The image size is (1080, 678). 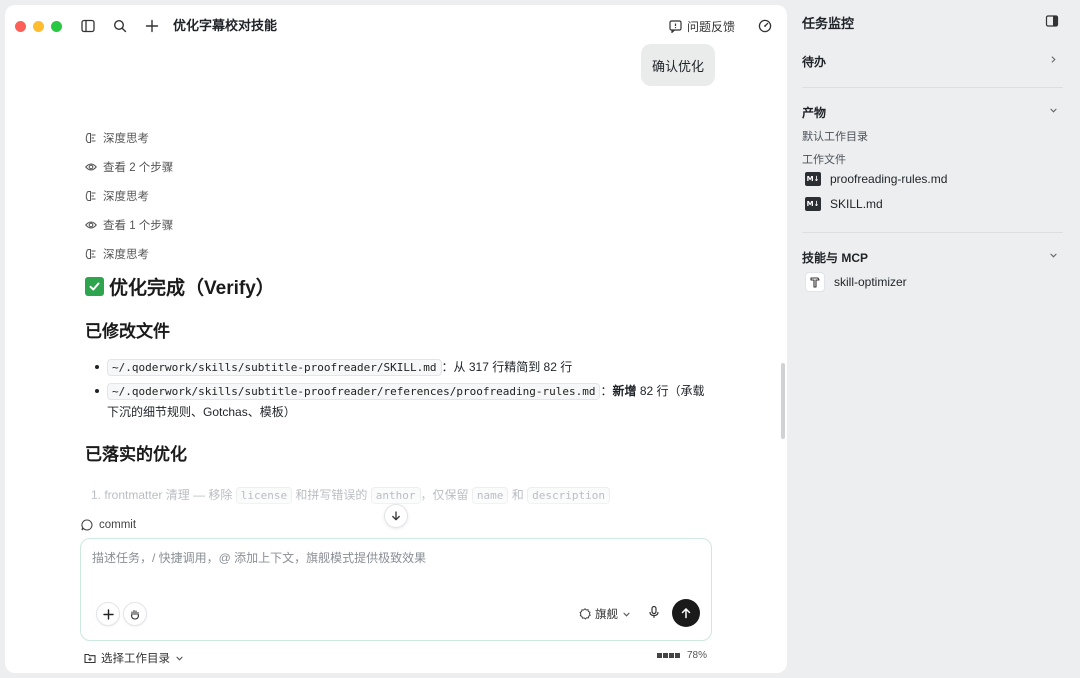 I want to click on hammer-icon, so click(x=815, y=282).